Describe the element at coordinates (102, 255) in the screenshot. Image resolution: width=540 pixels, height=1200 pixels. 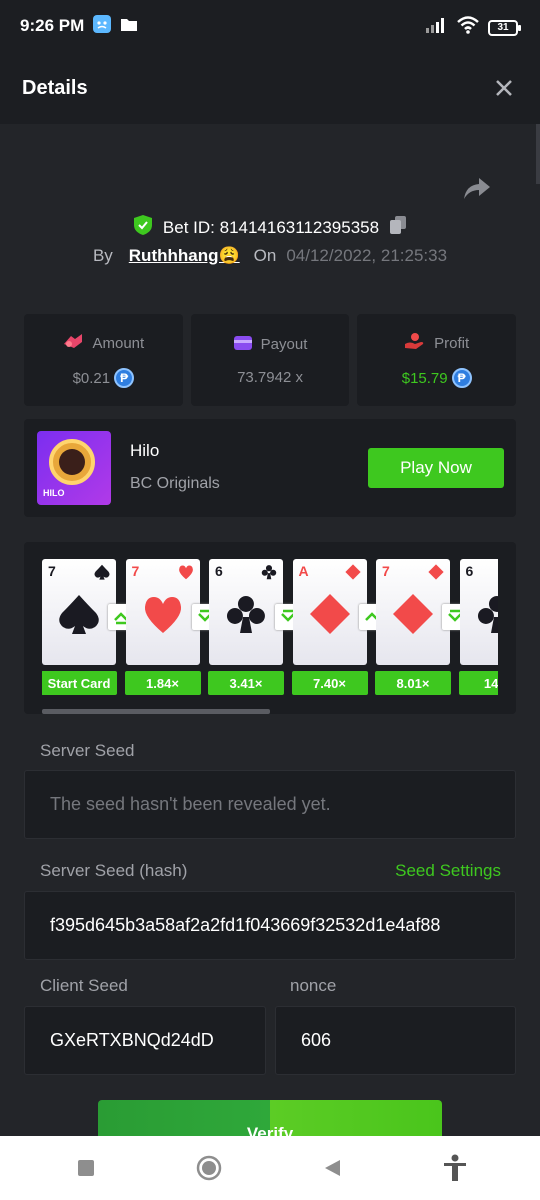
I see `by-label: By` at that location.